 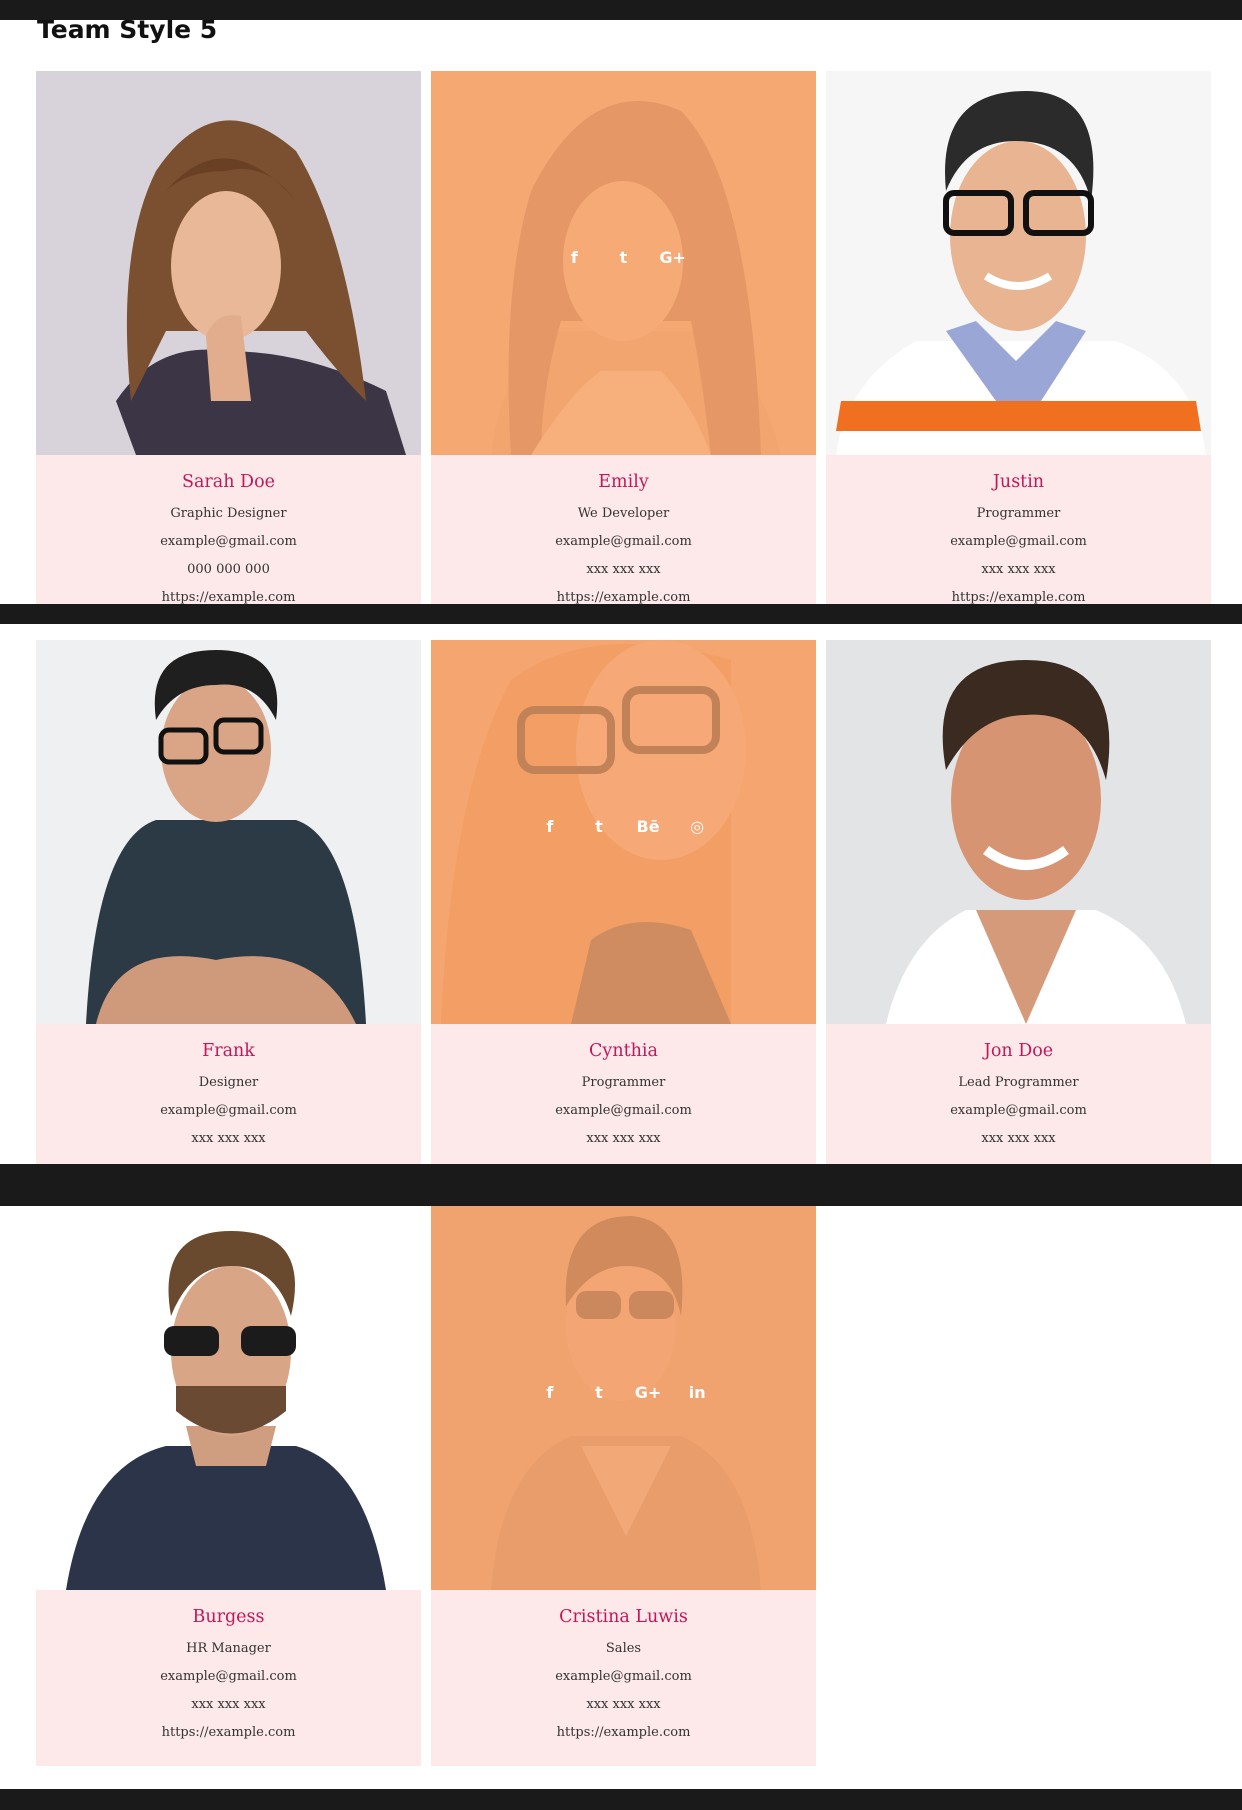 What do you see at coordinates (228, 513) in the screenshot?
I see `member-role: Graphic Designer` at bounding box center [228, 513].